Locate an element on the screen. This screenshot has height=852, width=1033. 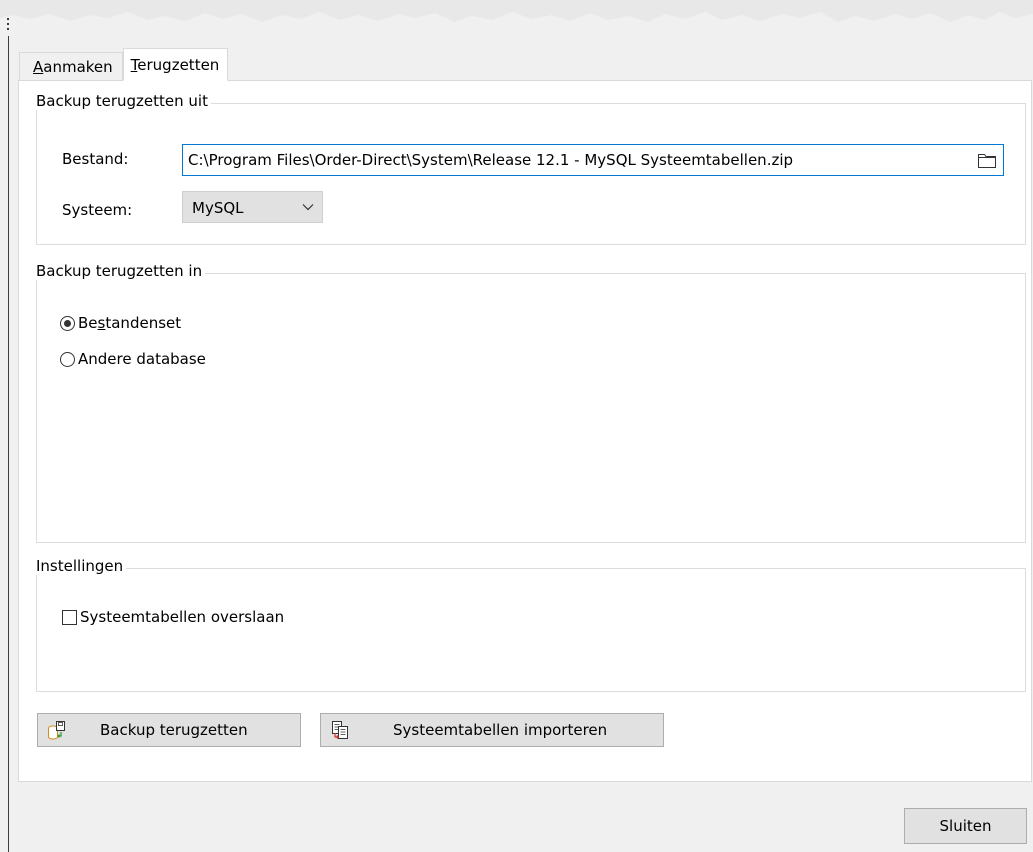
radio-bestandenset-button is located at coordinates (67, 323).